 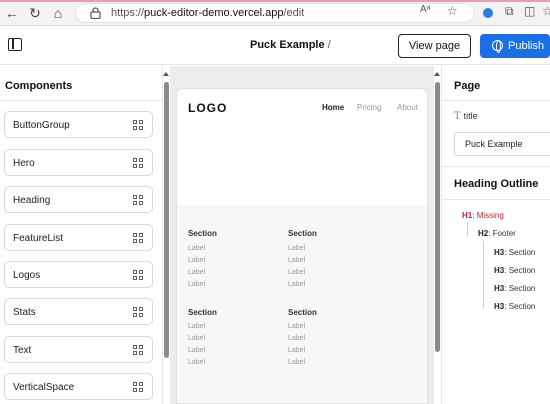 What do you see at coordinates (529, 11) in the screenshot?
I see `split-screen-icon: ◫` at bounding box center [529, 11].